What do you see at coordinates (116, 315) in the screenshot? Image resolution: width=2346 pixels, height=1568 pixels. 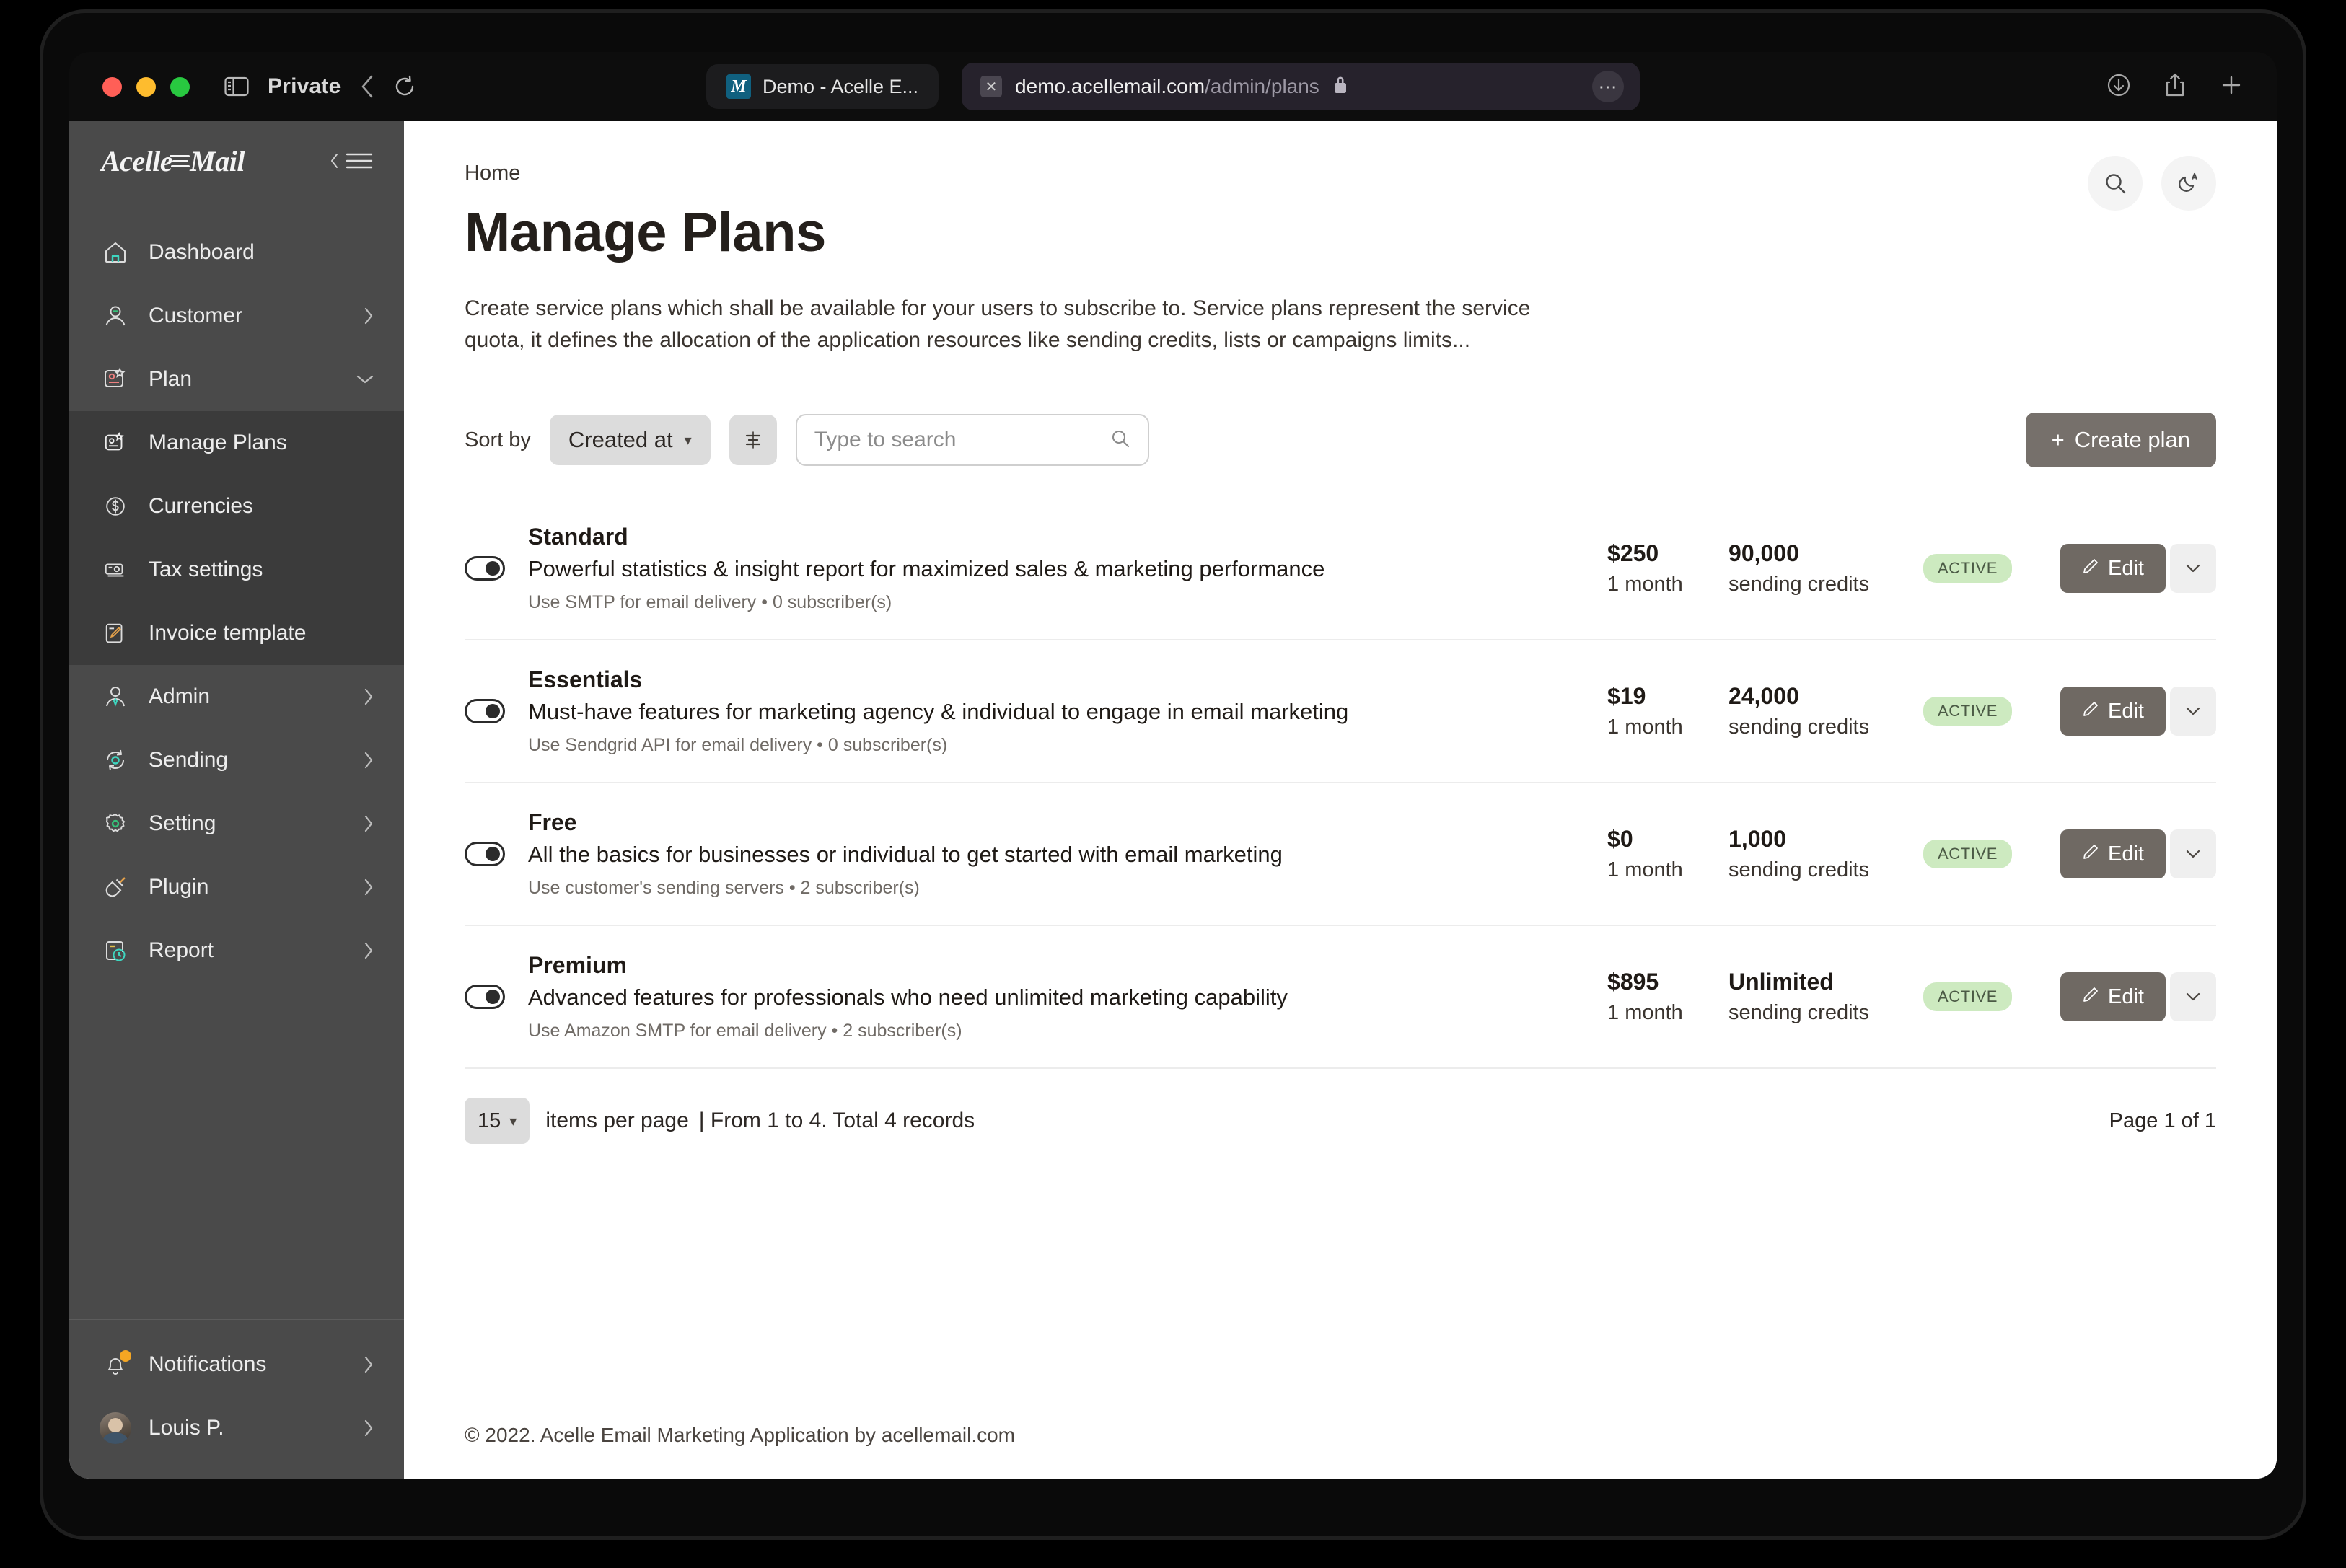 I see `user-icon` at bounding box center [116, 315].